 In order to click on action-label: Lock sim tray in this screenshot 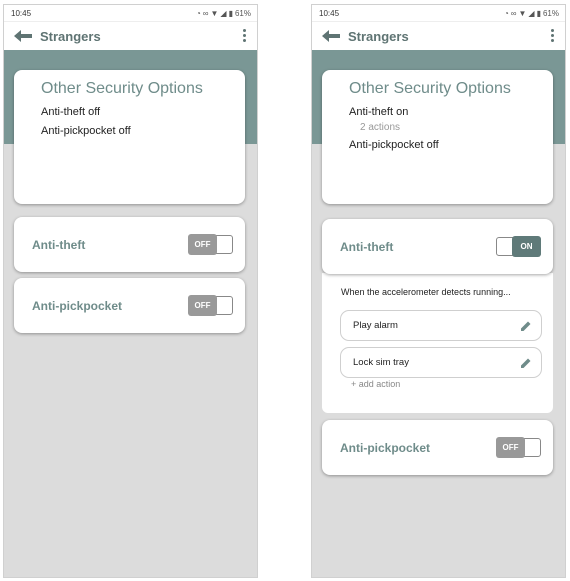, I will do `click(381, 362)`.